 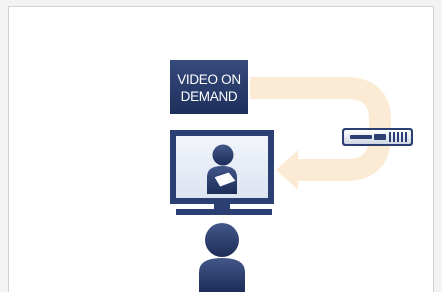 What do you see at coordinates (377, 137) in the screenshot?
I see `set-top-box-icon` at bounding box center [377, 137].